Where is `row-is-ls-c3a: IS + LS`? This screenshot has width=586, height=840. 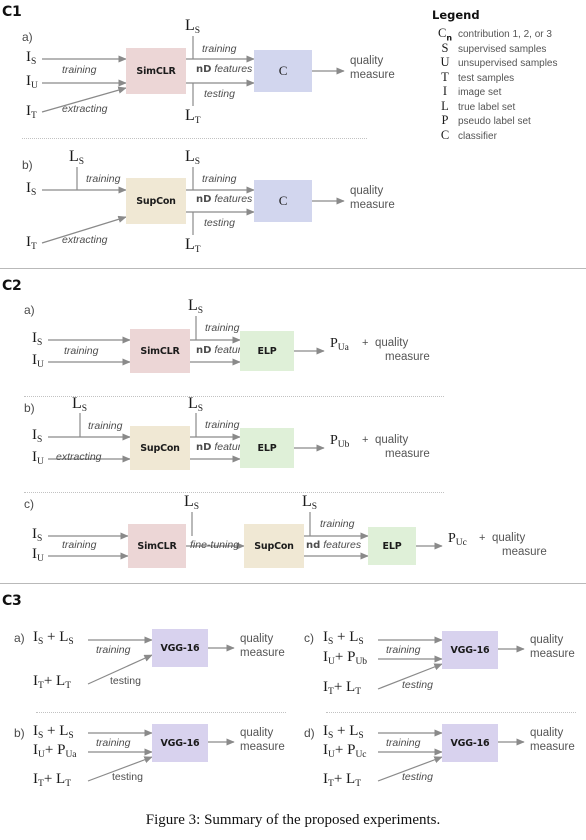 row-is-ls-c3a: IS + LS is located at coordinates (53, 638).